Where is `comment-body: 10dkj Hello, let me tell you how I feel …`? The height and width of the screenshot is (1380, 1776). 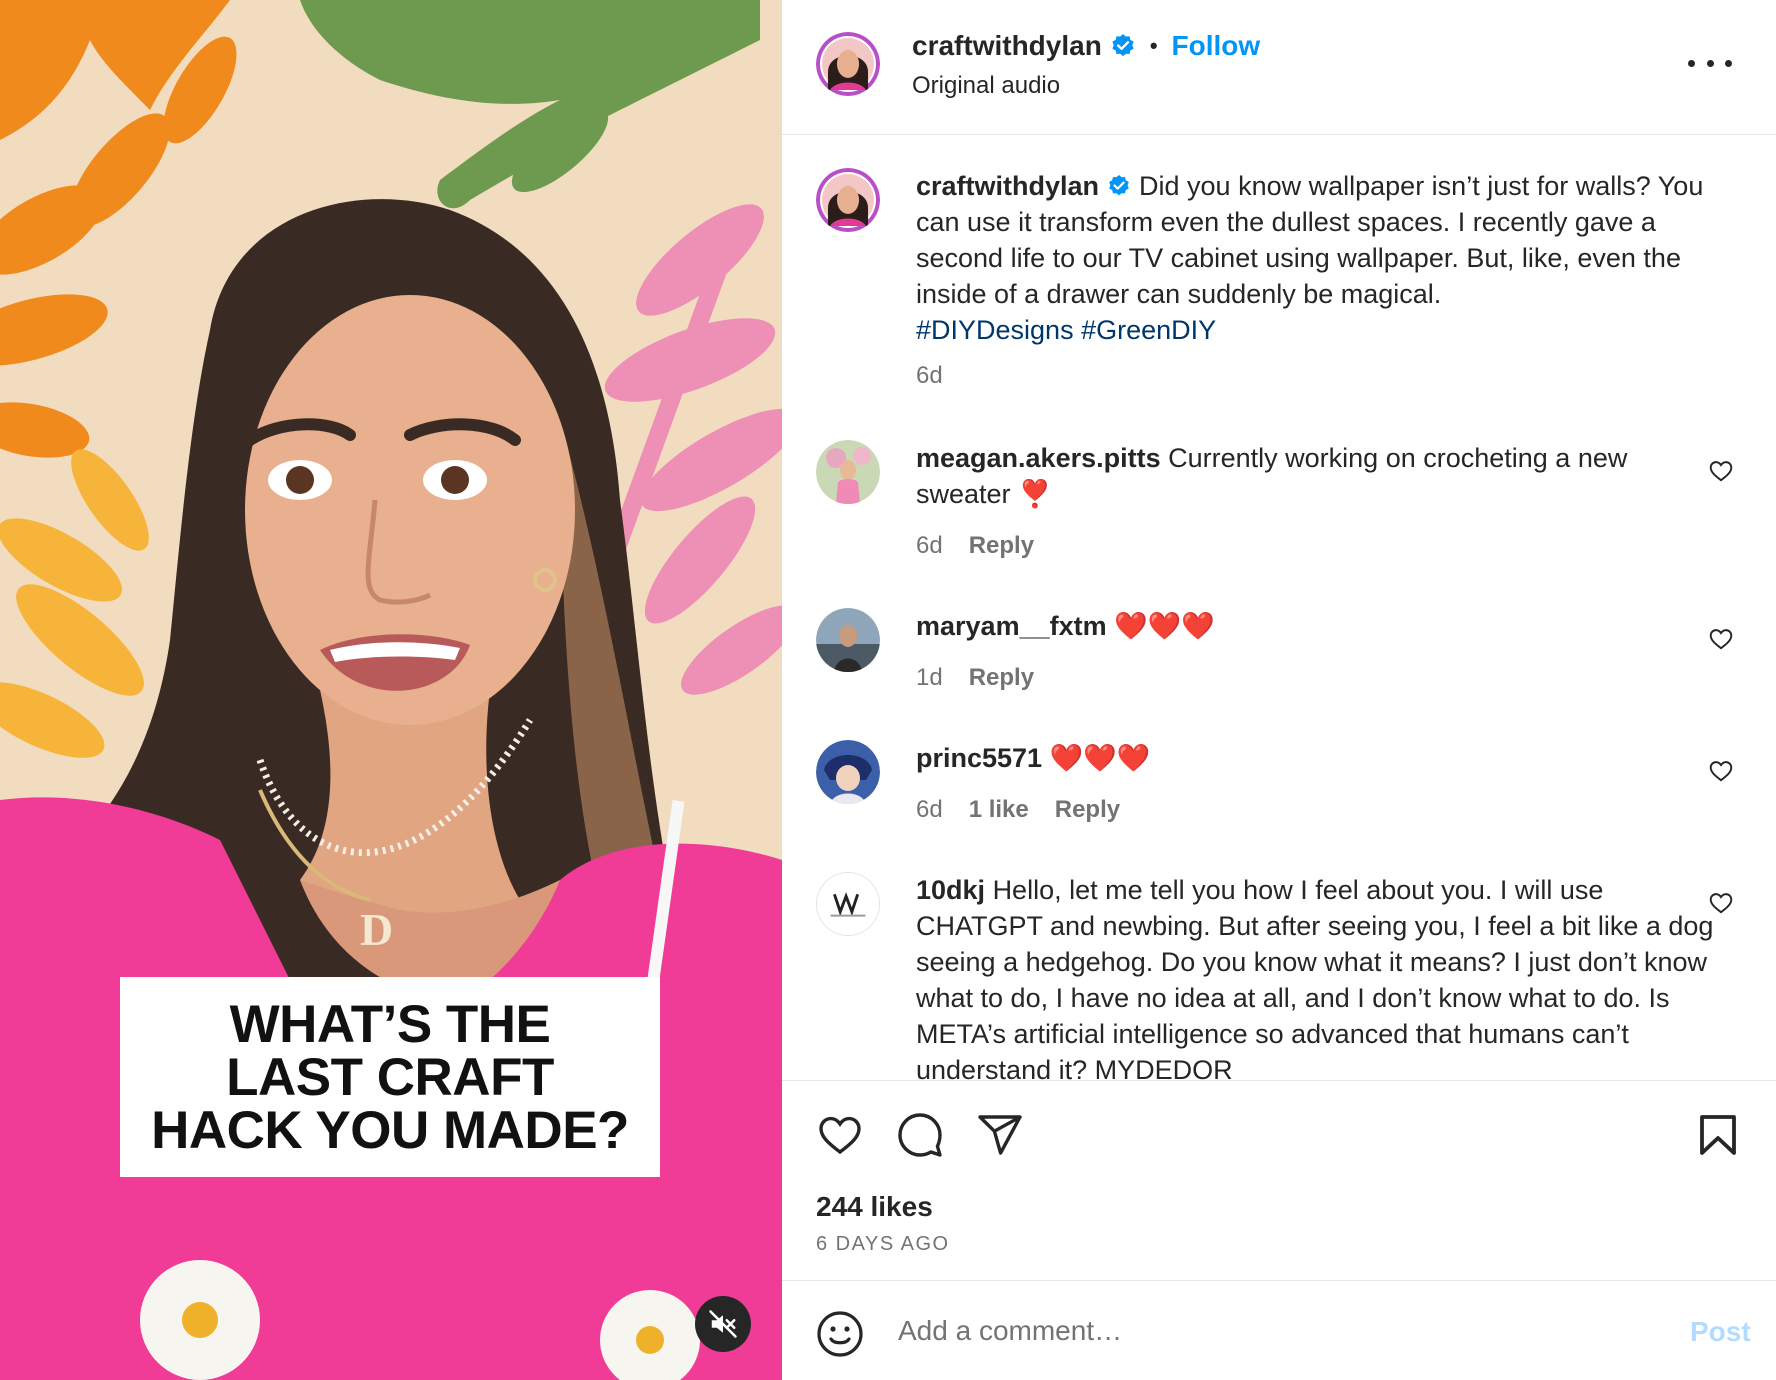 comment-body: 10dkj Hello, let me tell you how I feel … is located at coordinates (1316, 976).